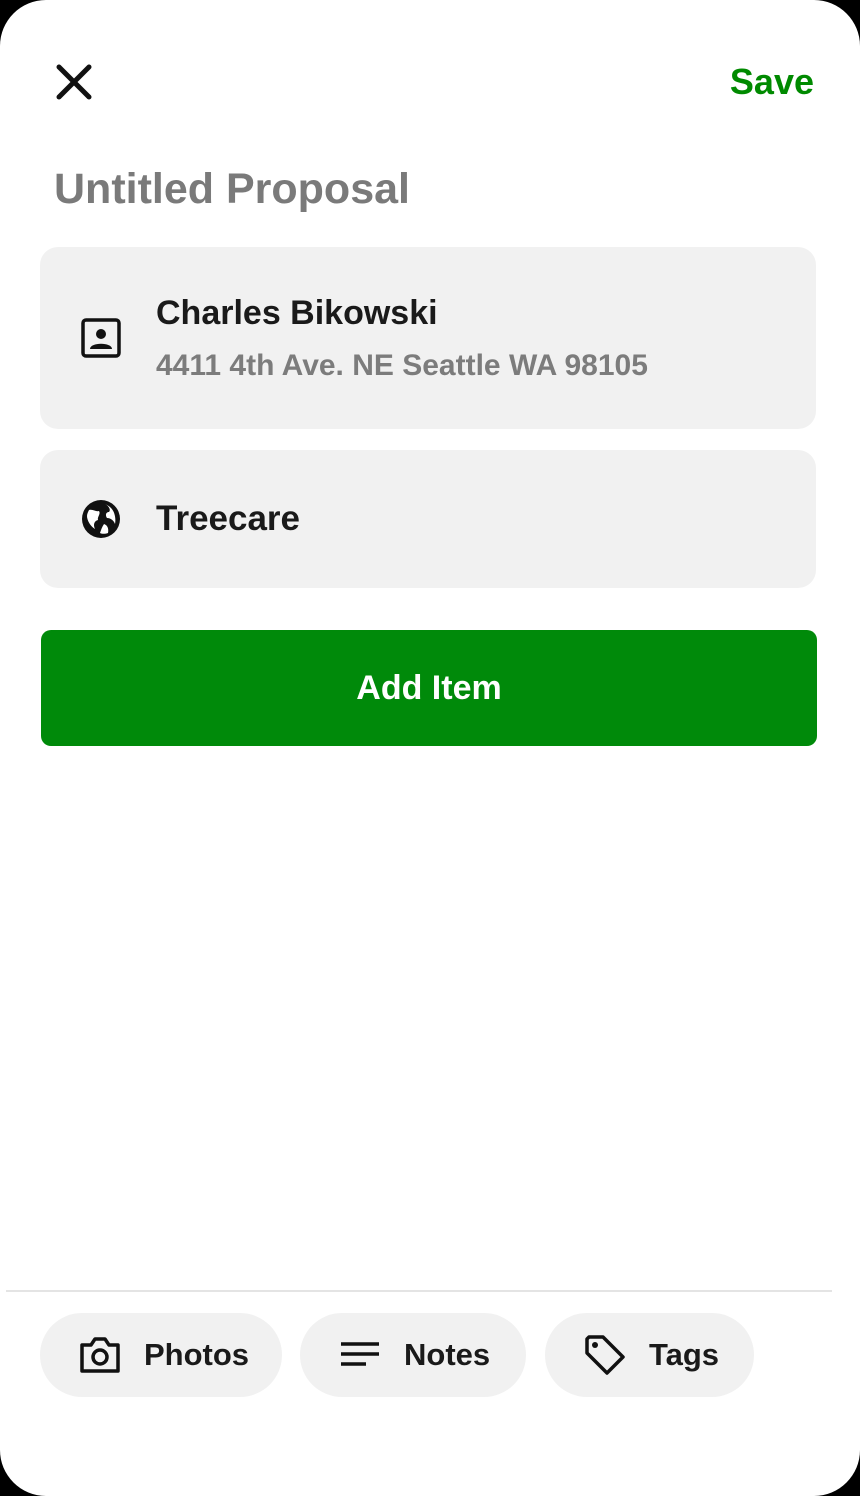  I want to click on service-card: Treecare, so click(428, 519).